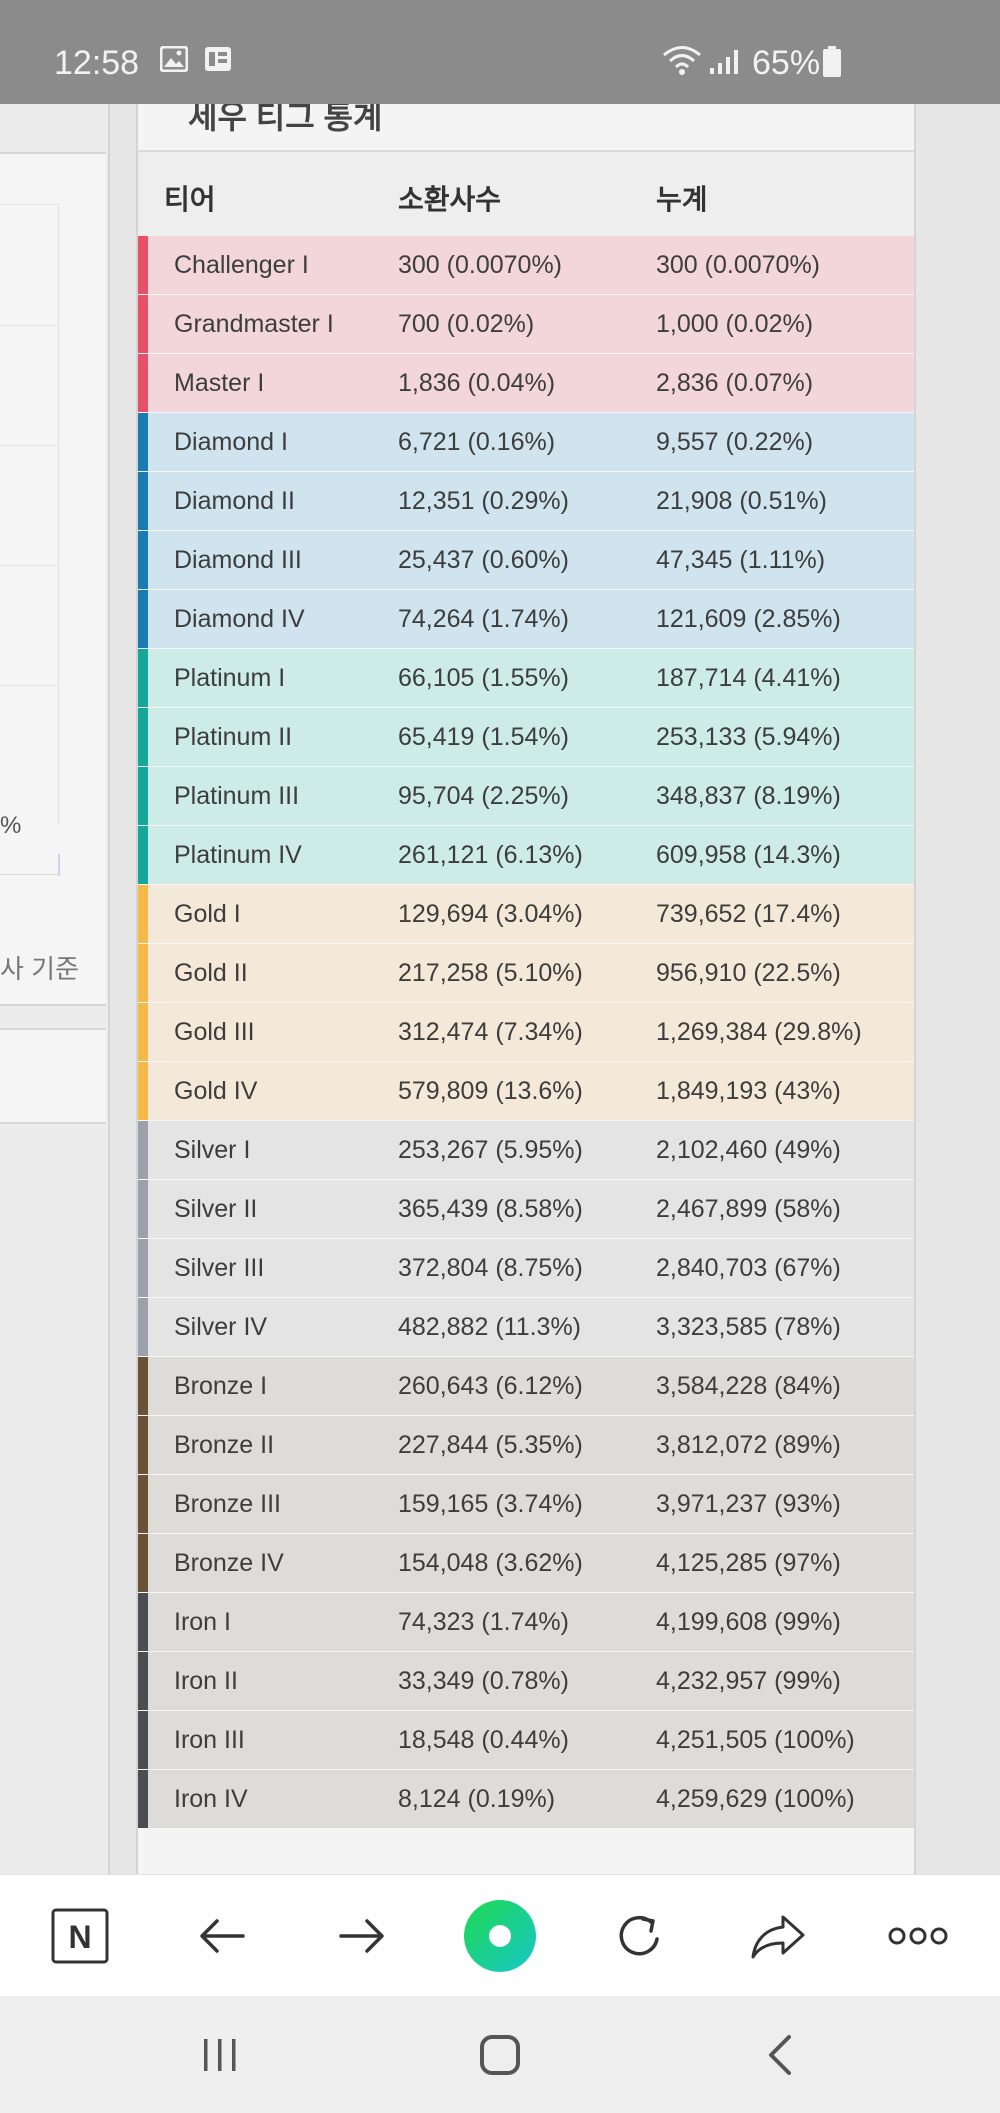 The height and width of the screenshot is (2113, 1000). I want to click on count-cell: 482,882 (11.3%), so click(489, 1327).